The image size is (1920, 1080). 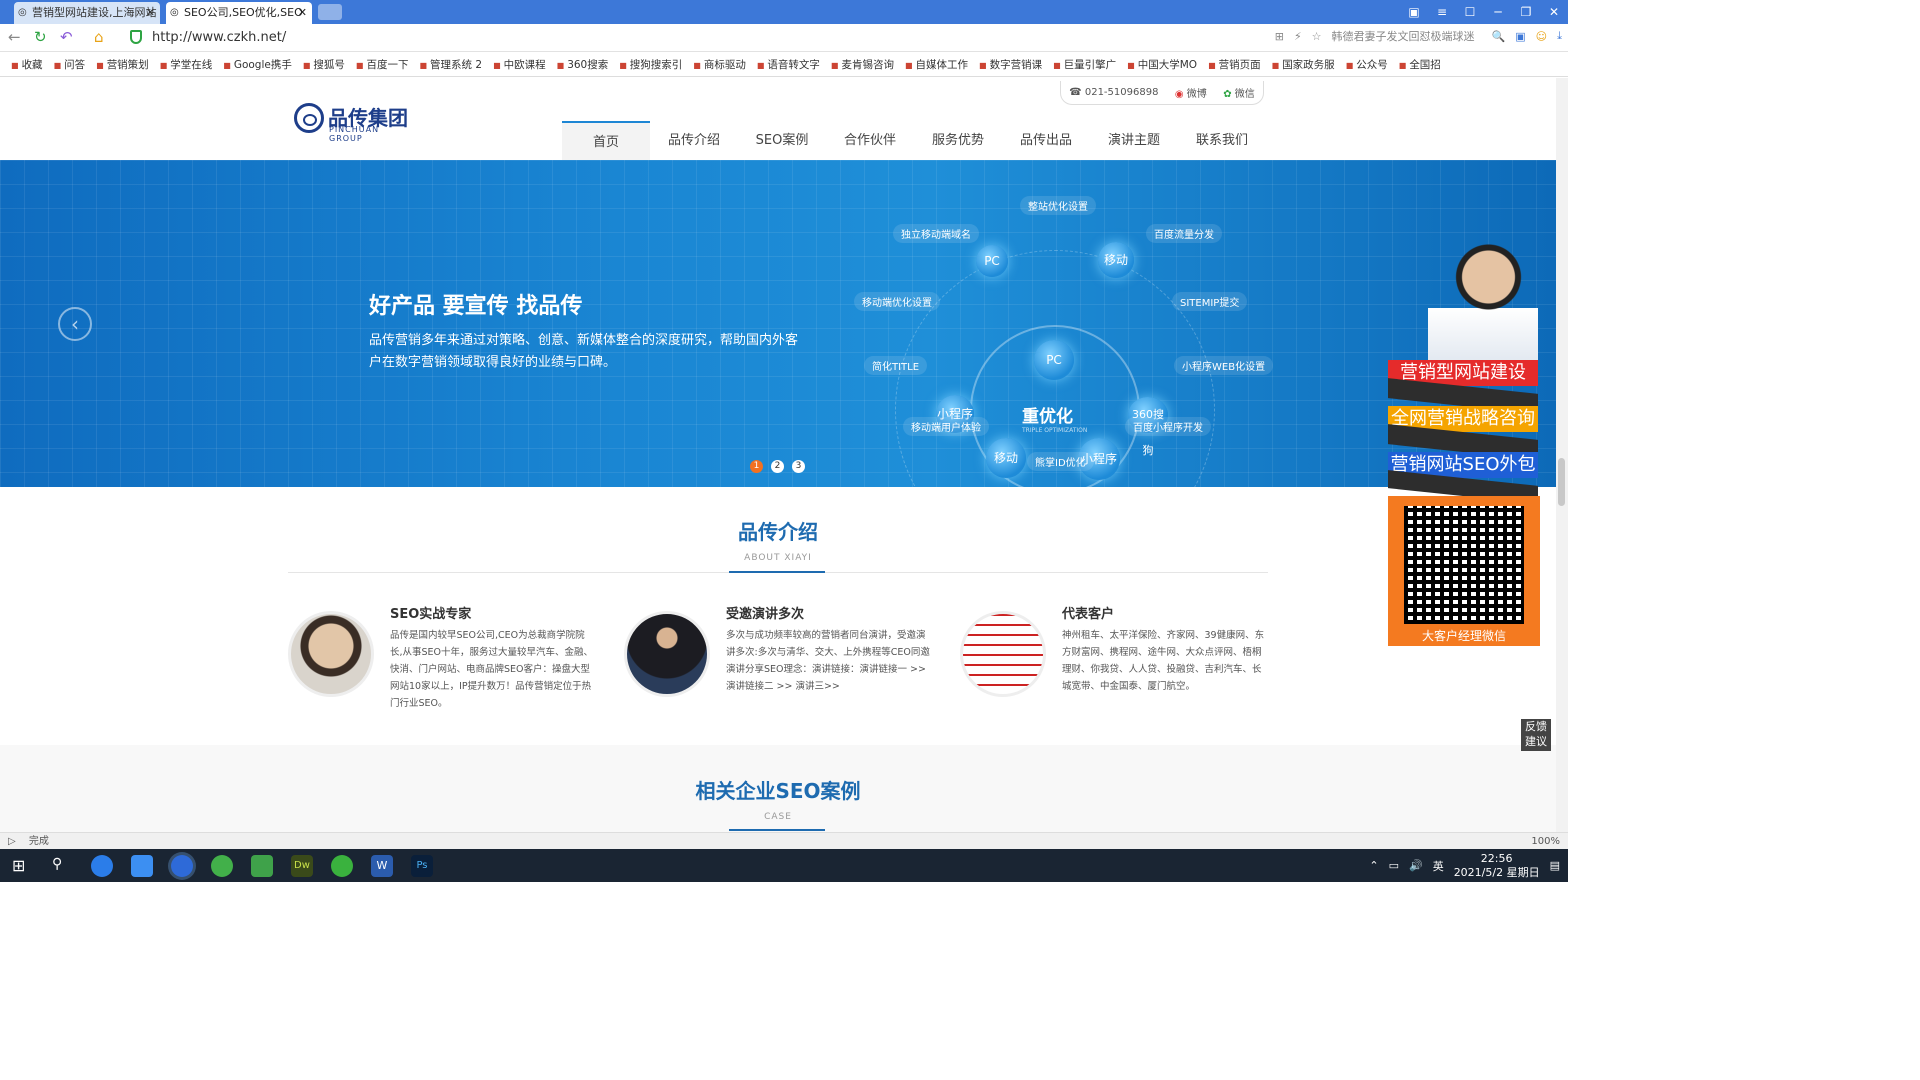 I want to click on bookmark-item: 公众号, so click(x=1367, y=64).